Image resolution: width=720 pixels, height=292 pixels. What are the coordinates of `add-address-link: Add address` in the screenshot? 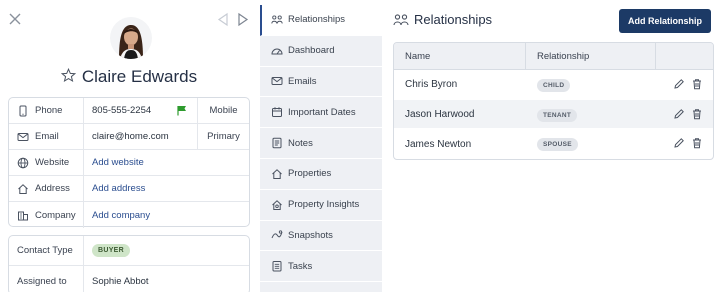 It's located at (118, 188).